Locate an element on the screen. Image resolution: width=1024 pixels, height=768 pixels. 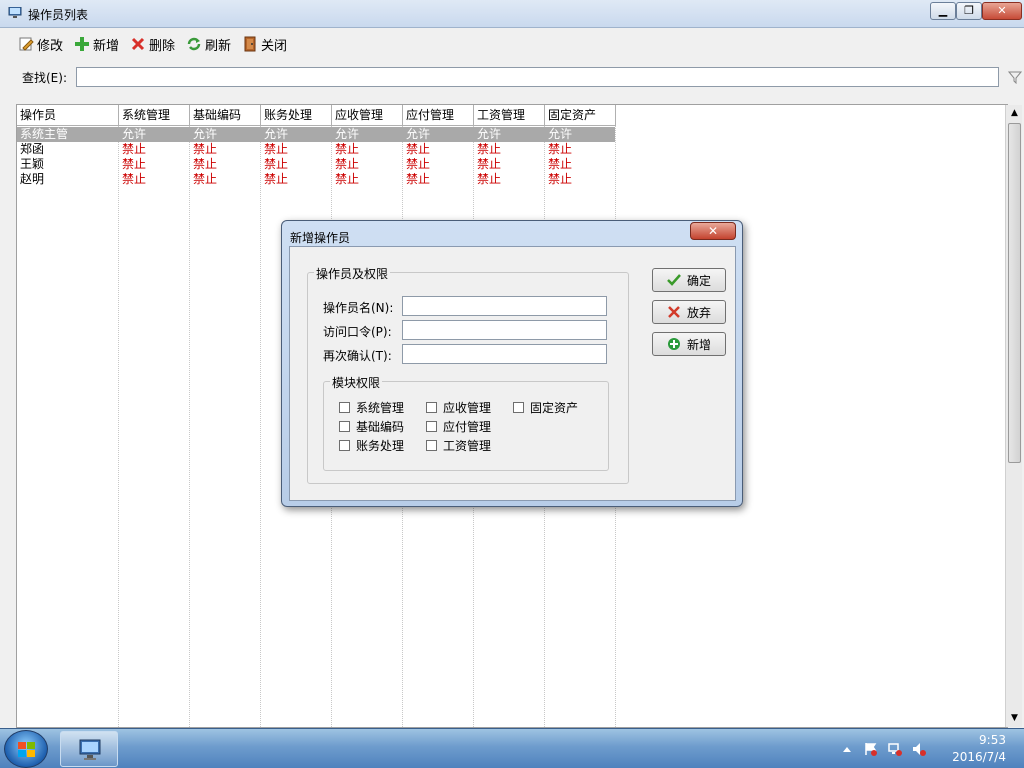
network-icon is located at coordinates (895, 749).